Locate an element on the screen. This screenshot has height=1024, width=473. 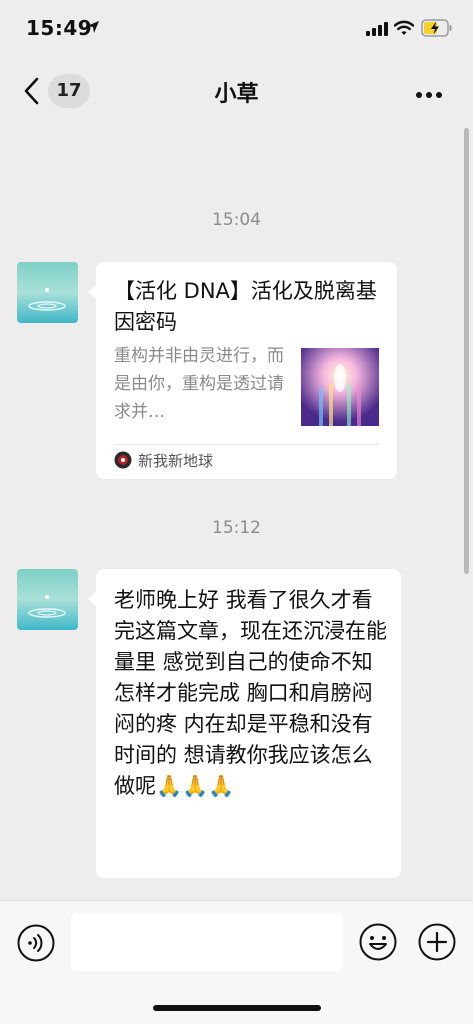
scrollbar is located at coordinates (466, 351).